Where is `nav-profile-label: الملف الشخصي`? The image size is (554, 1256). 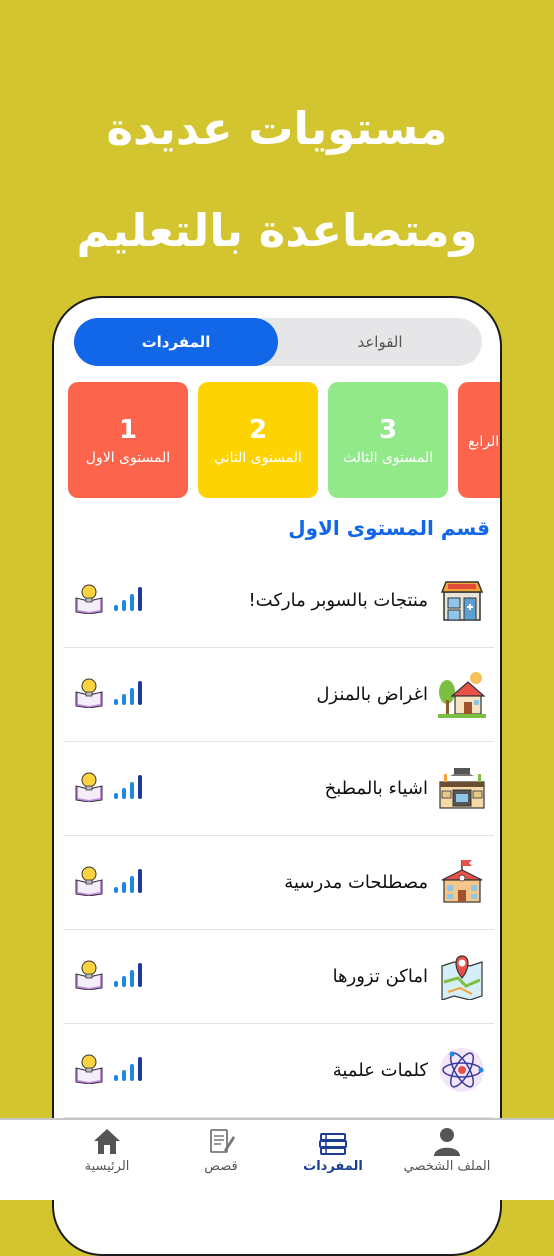 nav-profile-label: الملف الشخصي is located at coordinates (447, 1166).